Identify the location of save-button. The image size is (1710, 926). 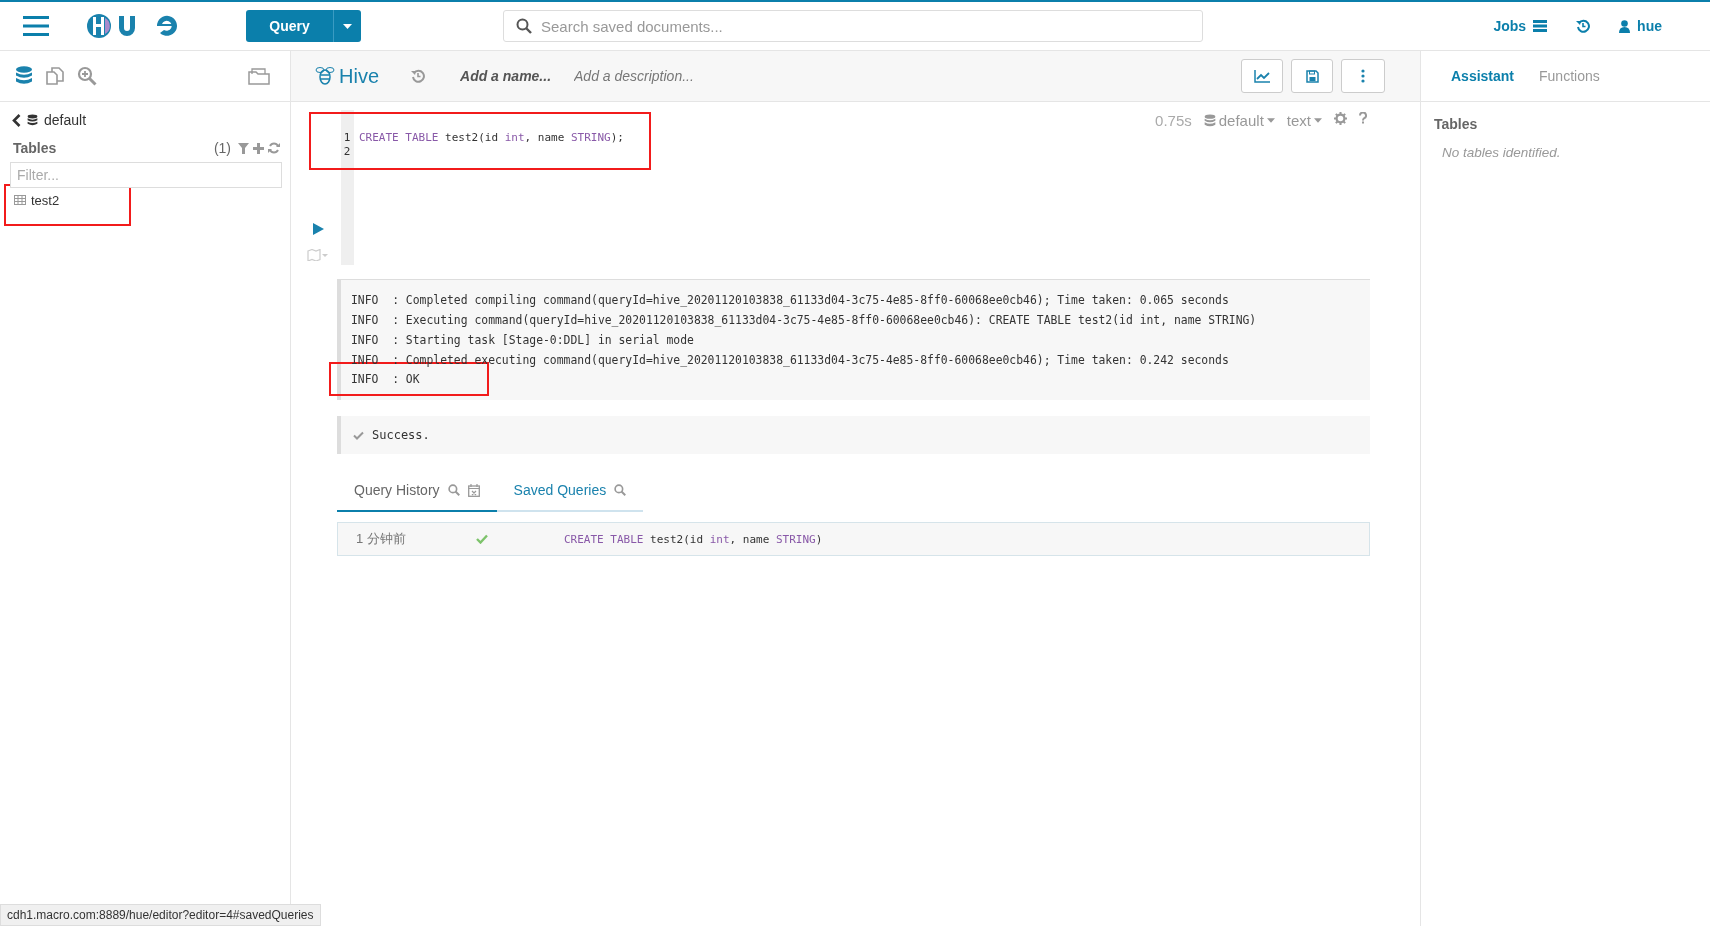
(1312, 76).